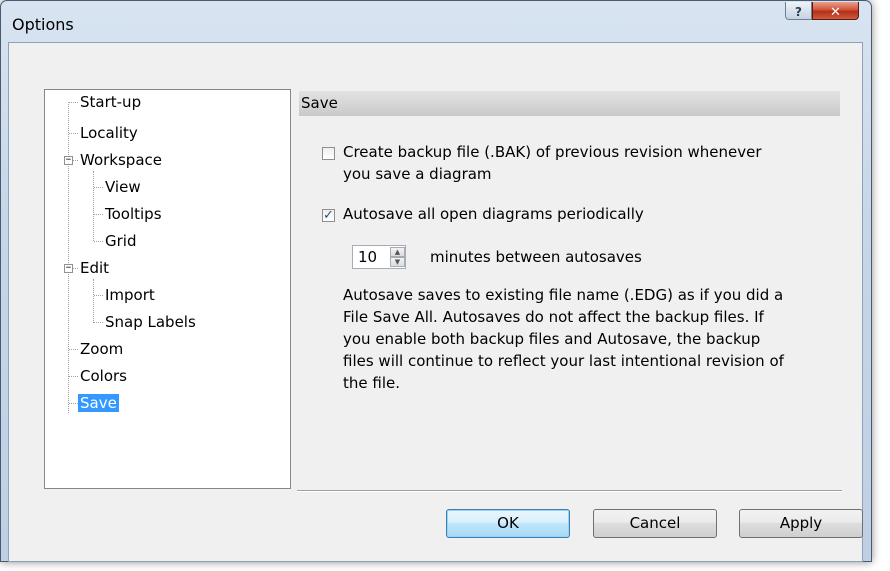  I want to click on tree-item-view: View, so click(123, 187).